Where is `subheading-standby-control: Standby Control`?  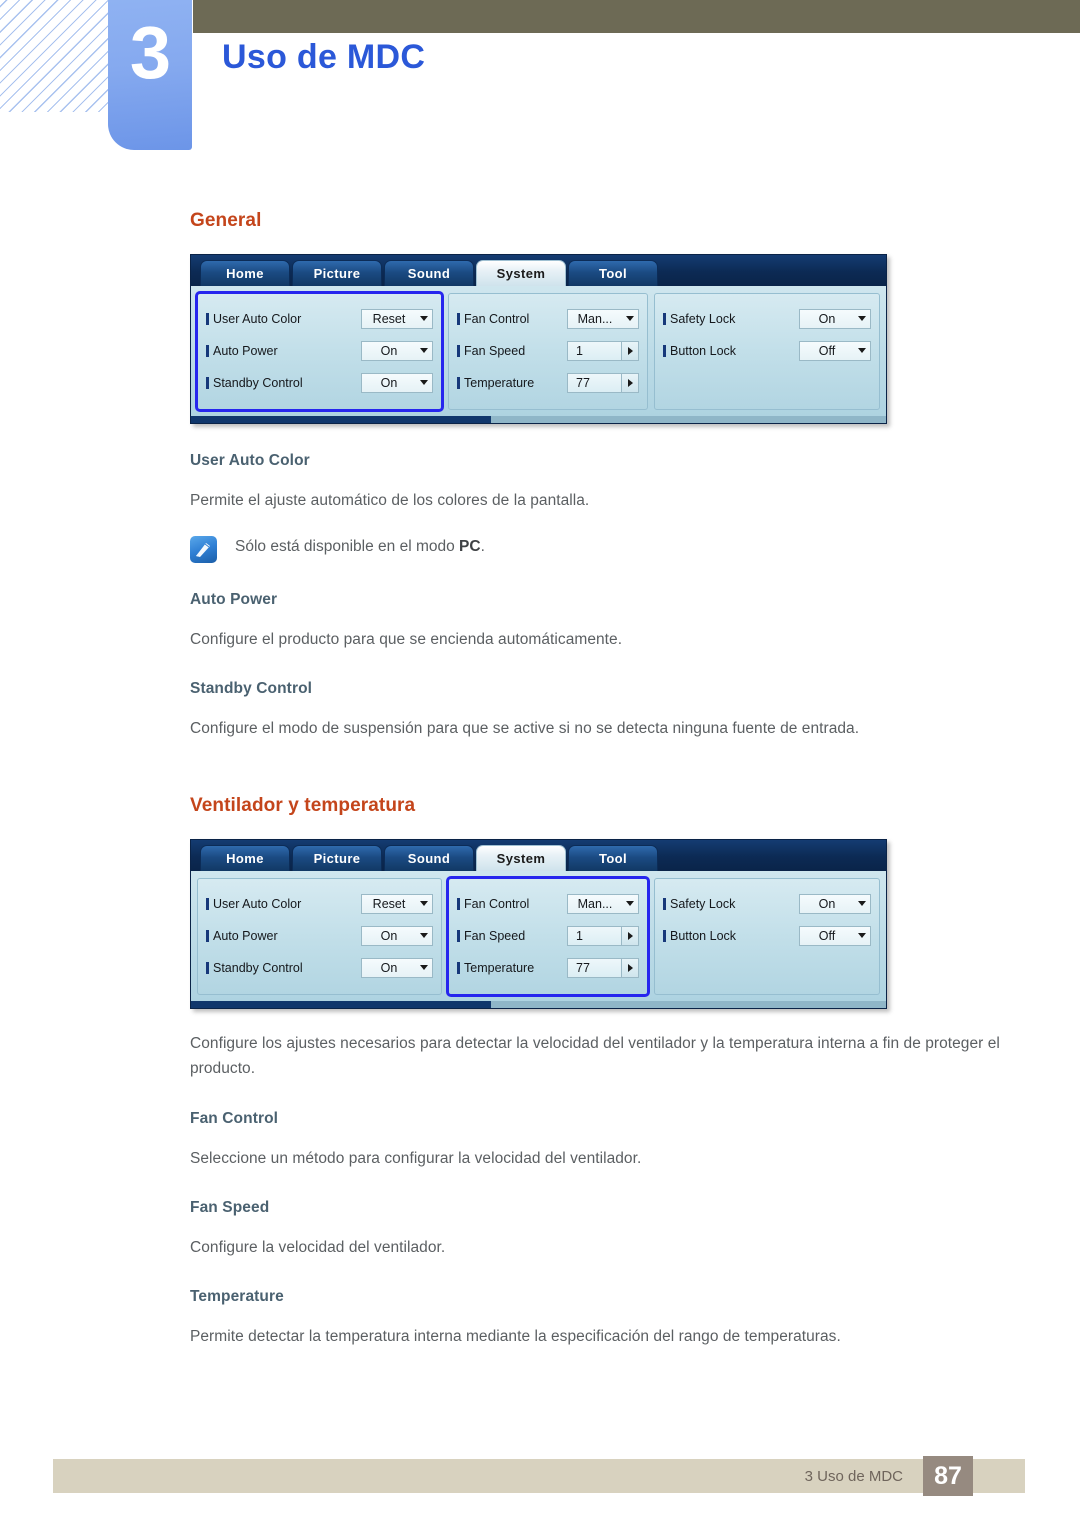
subheading-standby-control: Standby Control is located at coordinates (251, 689).